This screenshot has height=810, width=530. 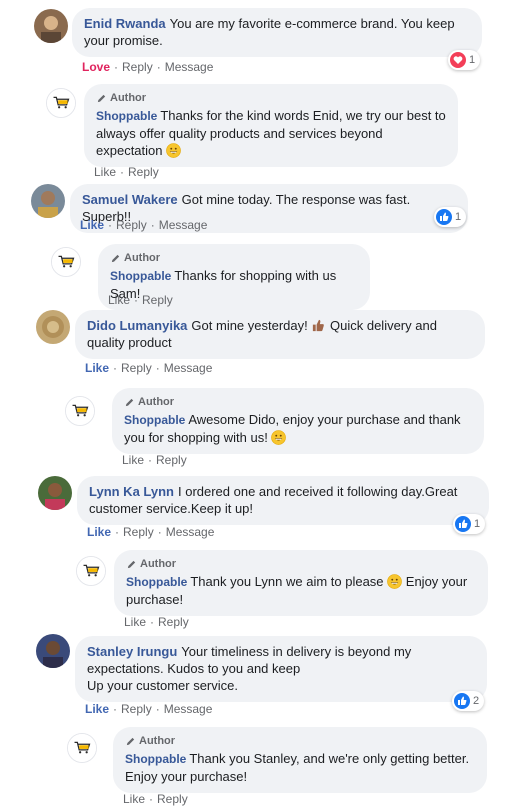 What do you see at coordinates (137, 325) in the screenshot?
I see `commenter-name: Dido Lumanyika` at bounding box center [137, 325].